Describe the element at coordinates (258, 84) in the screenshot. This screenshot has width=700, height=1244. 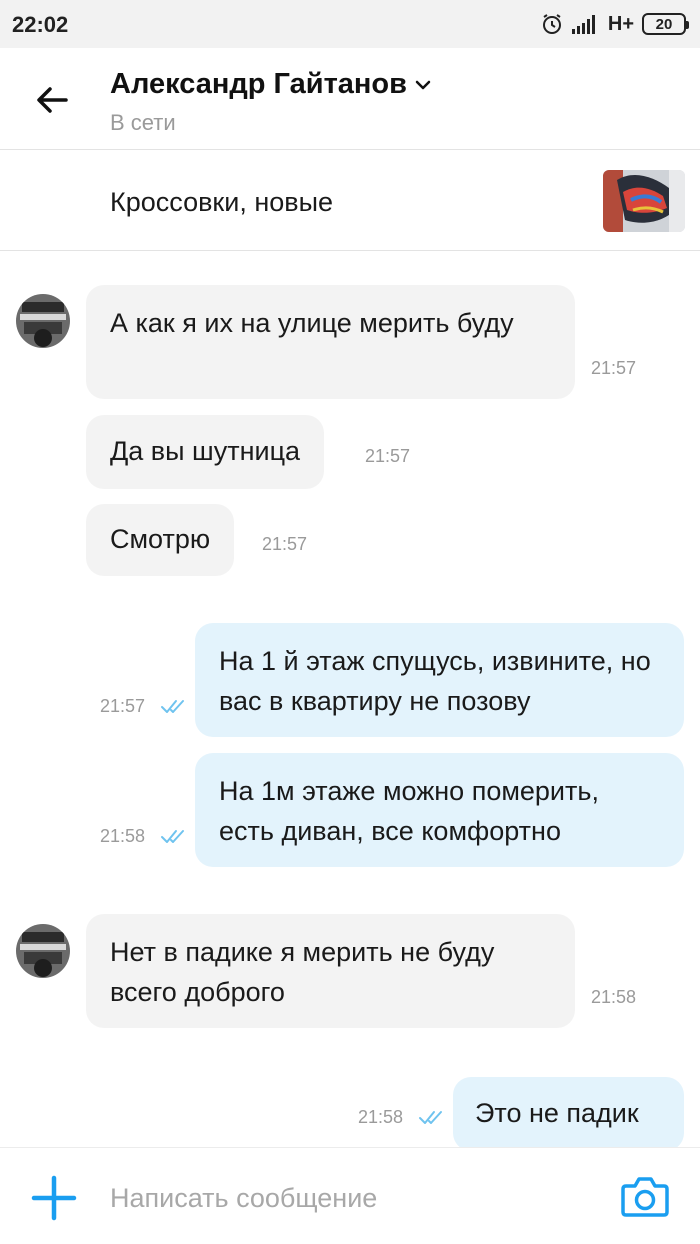
I see `contact-name: Александр Гайтанов` at that location.